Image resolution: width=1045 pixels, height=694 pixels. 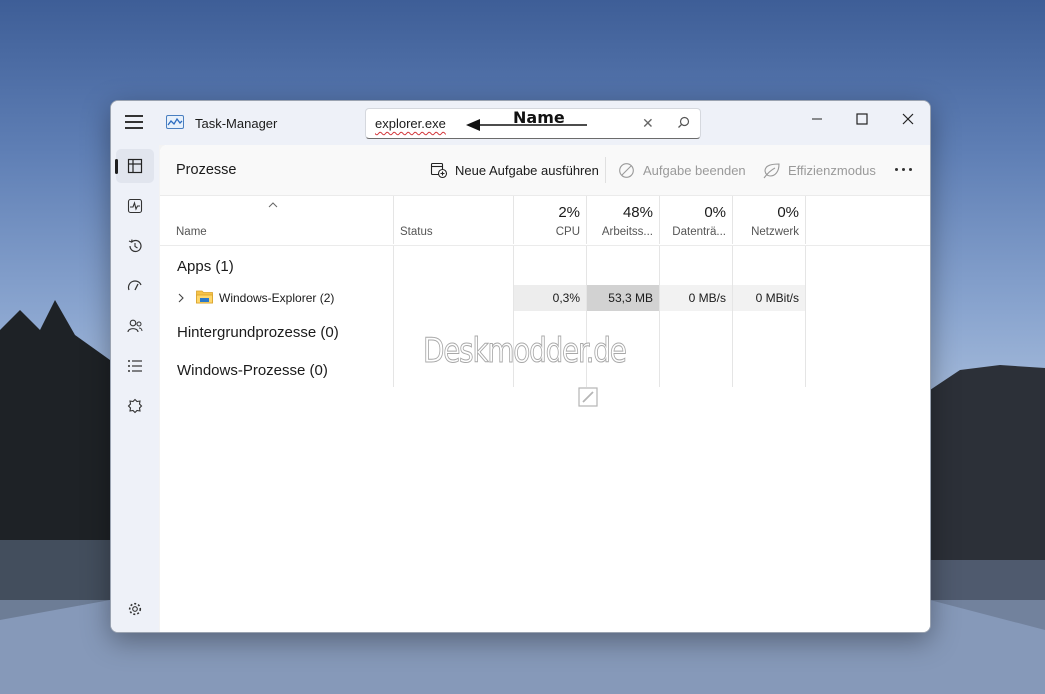 I want to click on column-cpu-label: CPU, so click(x=567, y=232).